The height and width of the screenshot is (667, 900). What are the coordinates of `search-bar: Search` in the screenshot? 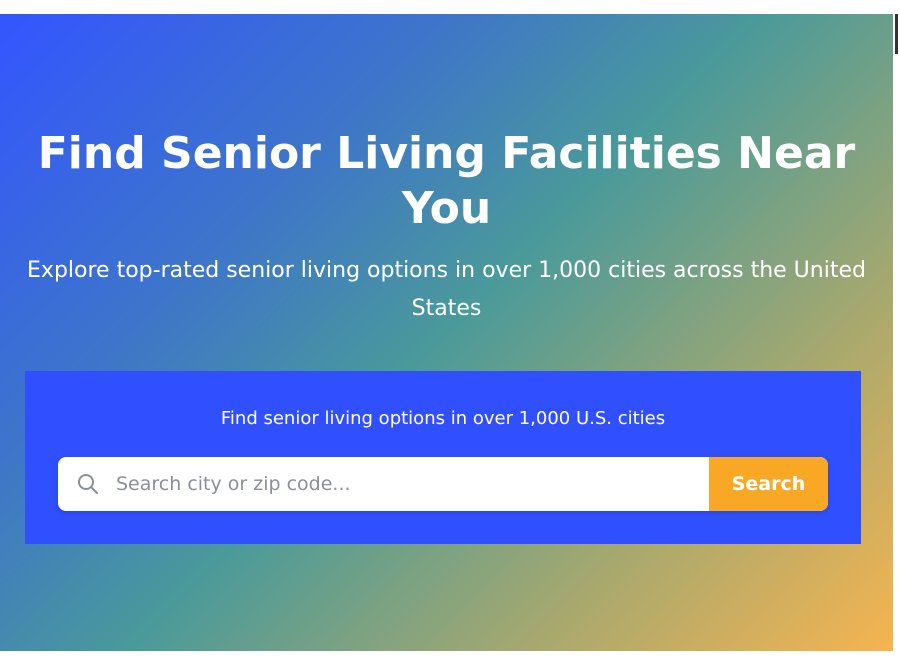 It's located at (443, 484).